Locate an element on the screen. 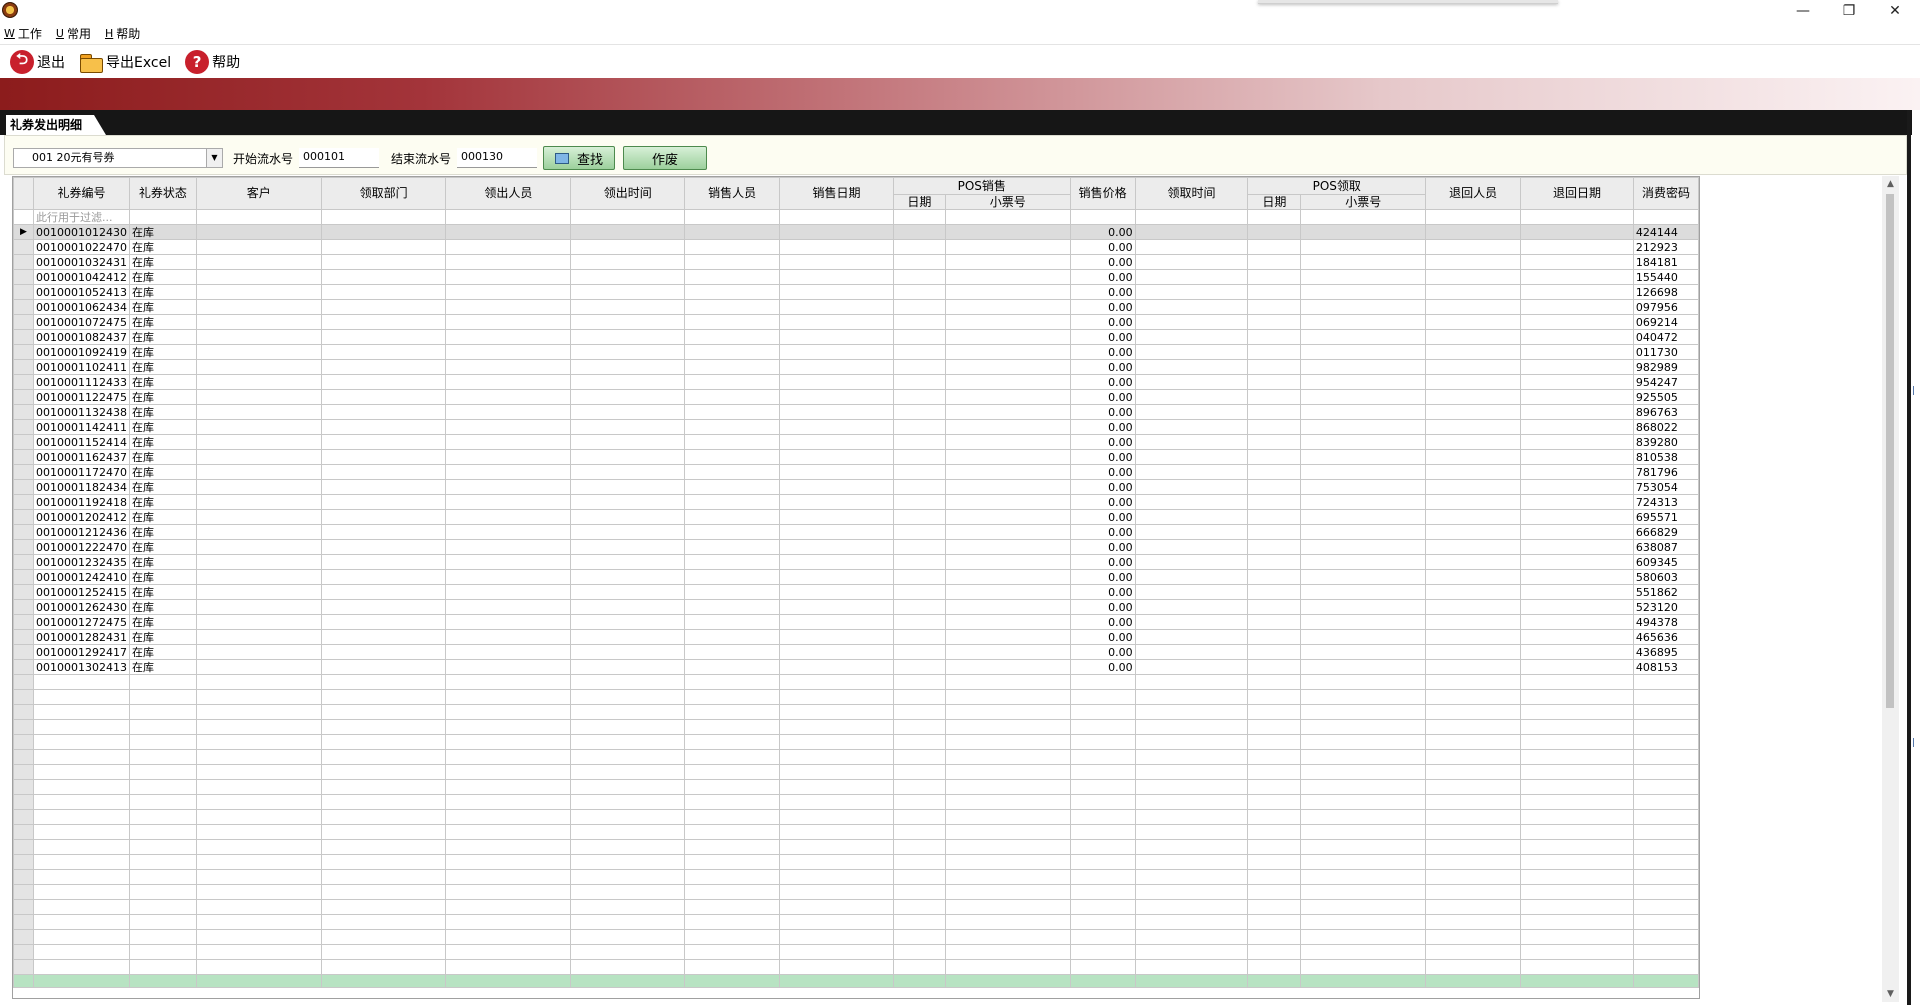 The height and width of the screenshot is (1005, 1920). column-header: POS销售 is located at coordinates (981, 186).